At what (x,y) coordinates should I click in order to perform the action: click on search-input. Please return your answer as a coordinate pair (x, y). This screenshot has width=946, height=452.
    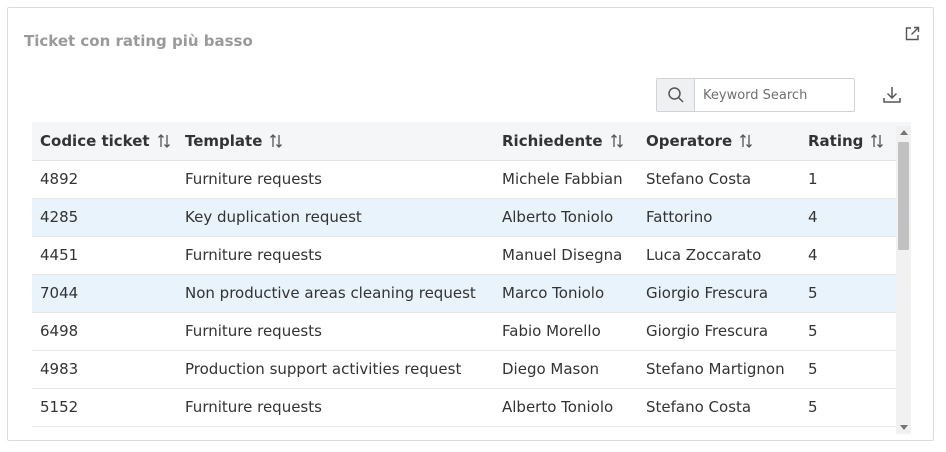
    Looking at the image, I should click on (774, 95).